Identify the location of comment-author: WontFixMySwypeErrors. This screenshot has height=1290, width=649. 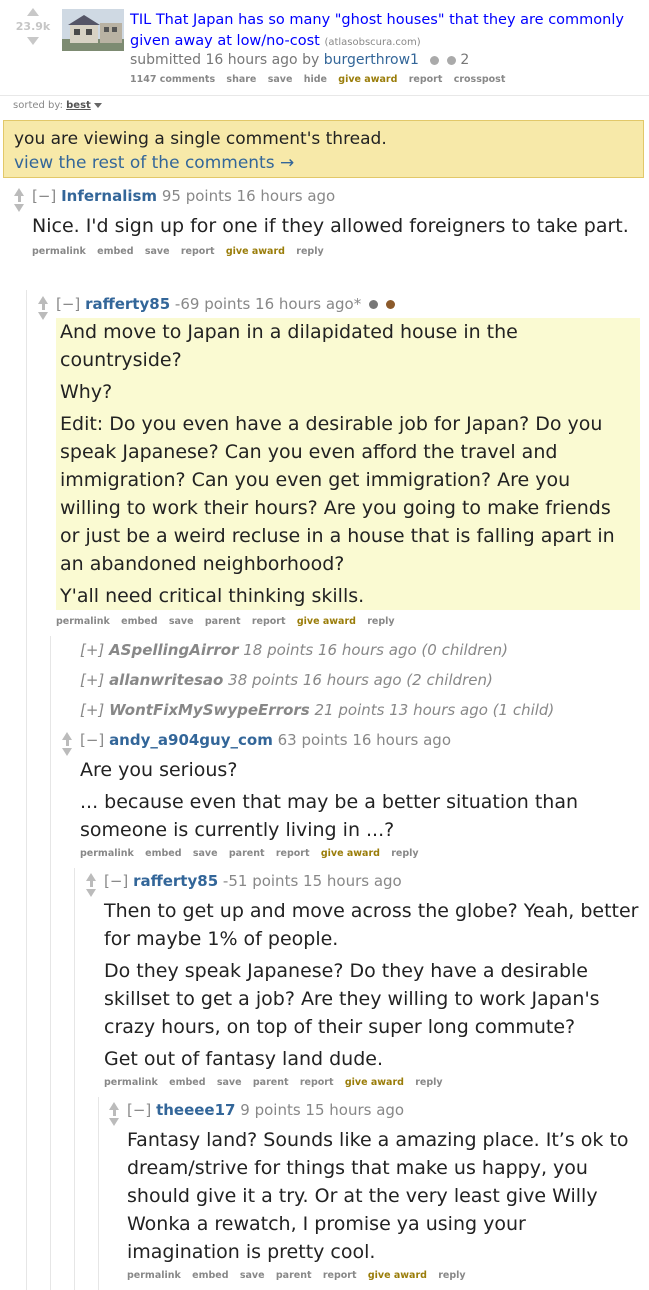
(209, 710).